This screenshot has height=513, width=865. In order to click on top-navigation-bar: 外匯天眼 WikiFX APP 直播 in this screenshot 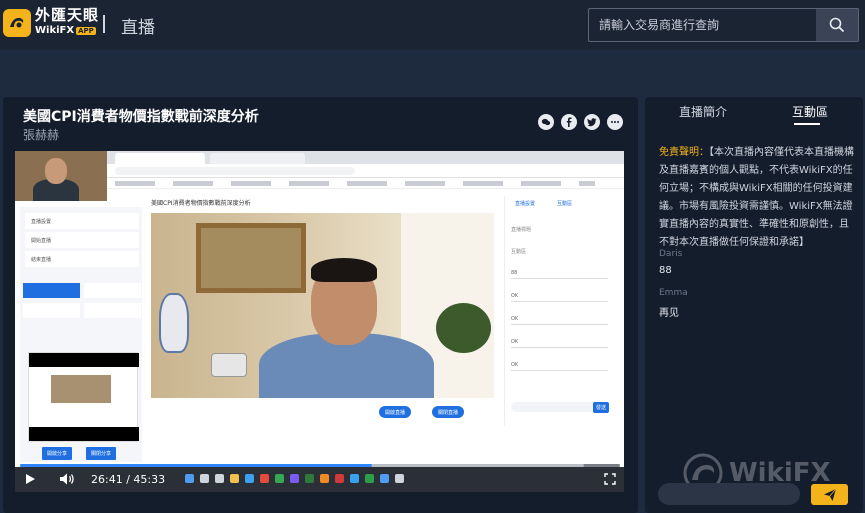, I will do `click(432, 25)`.